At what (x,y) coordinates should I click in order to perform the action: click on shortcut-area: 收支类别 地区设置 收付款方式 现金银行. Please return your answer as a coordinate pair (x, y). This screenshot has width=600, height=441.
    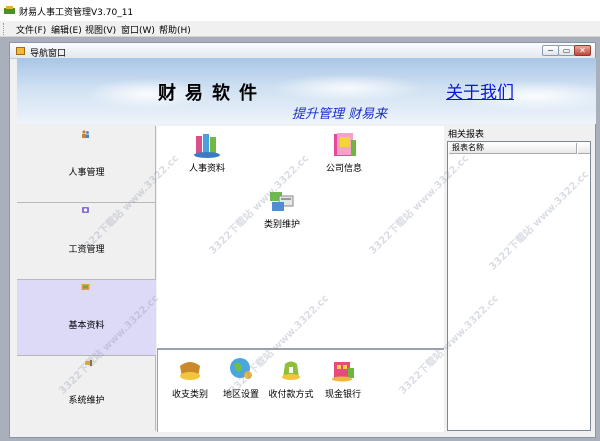
    Looking at the image, I should click on (300, 390).